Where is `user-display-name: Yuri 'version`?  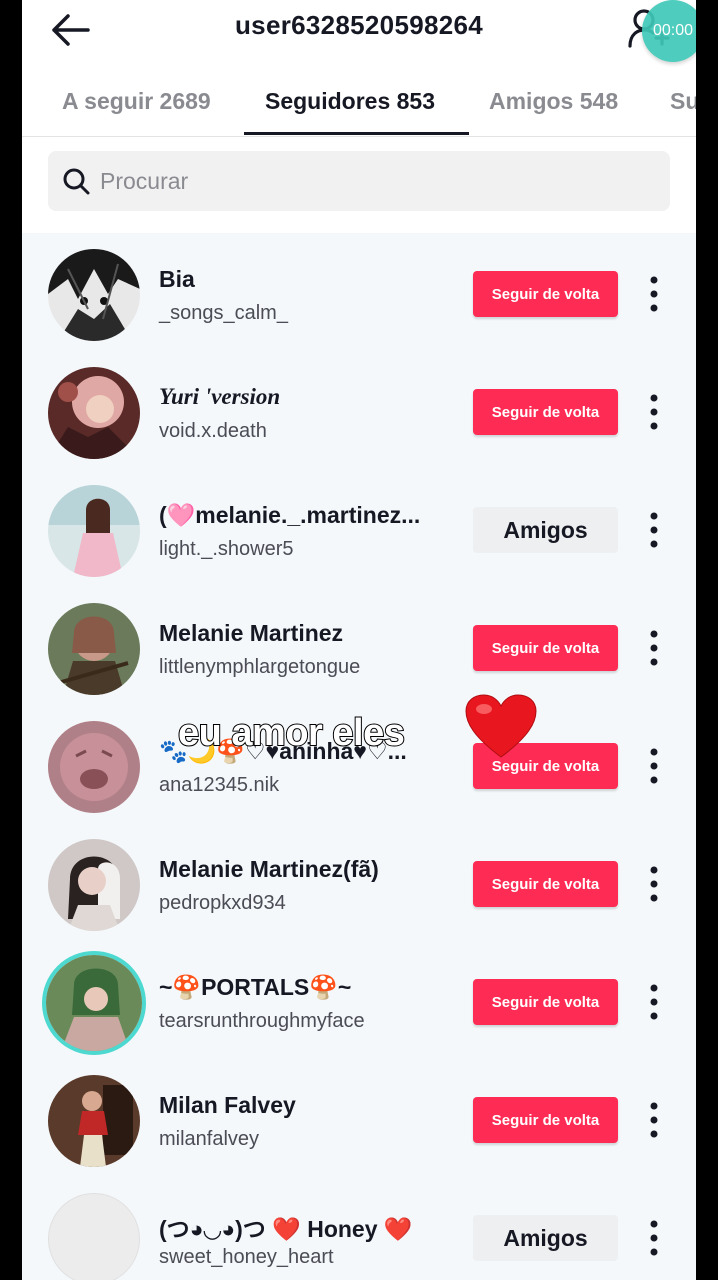
user-display-name: Yuri 'version is located at coordinates (219, 397).